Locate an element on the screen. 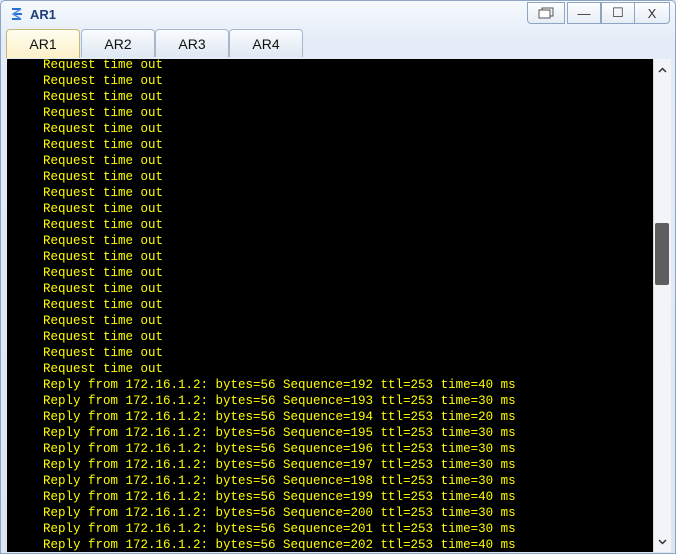 The height and width of the screenshot is (554, 676). maximize-icon: ☐ is located at coordinates (618, 12).